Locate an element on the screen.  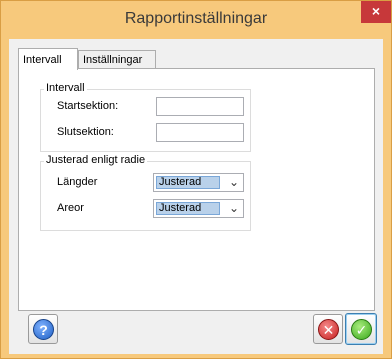
tab-label: Intervall is located at coordinates (42, 60).